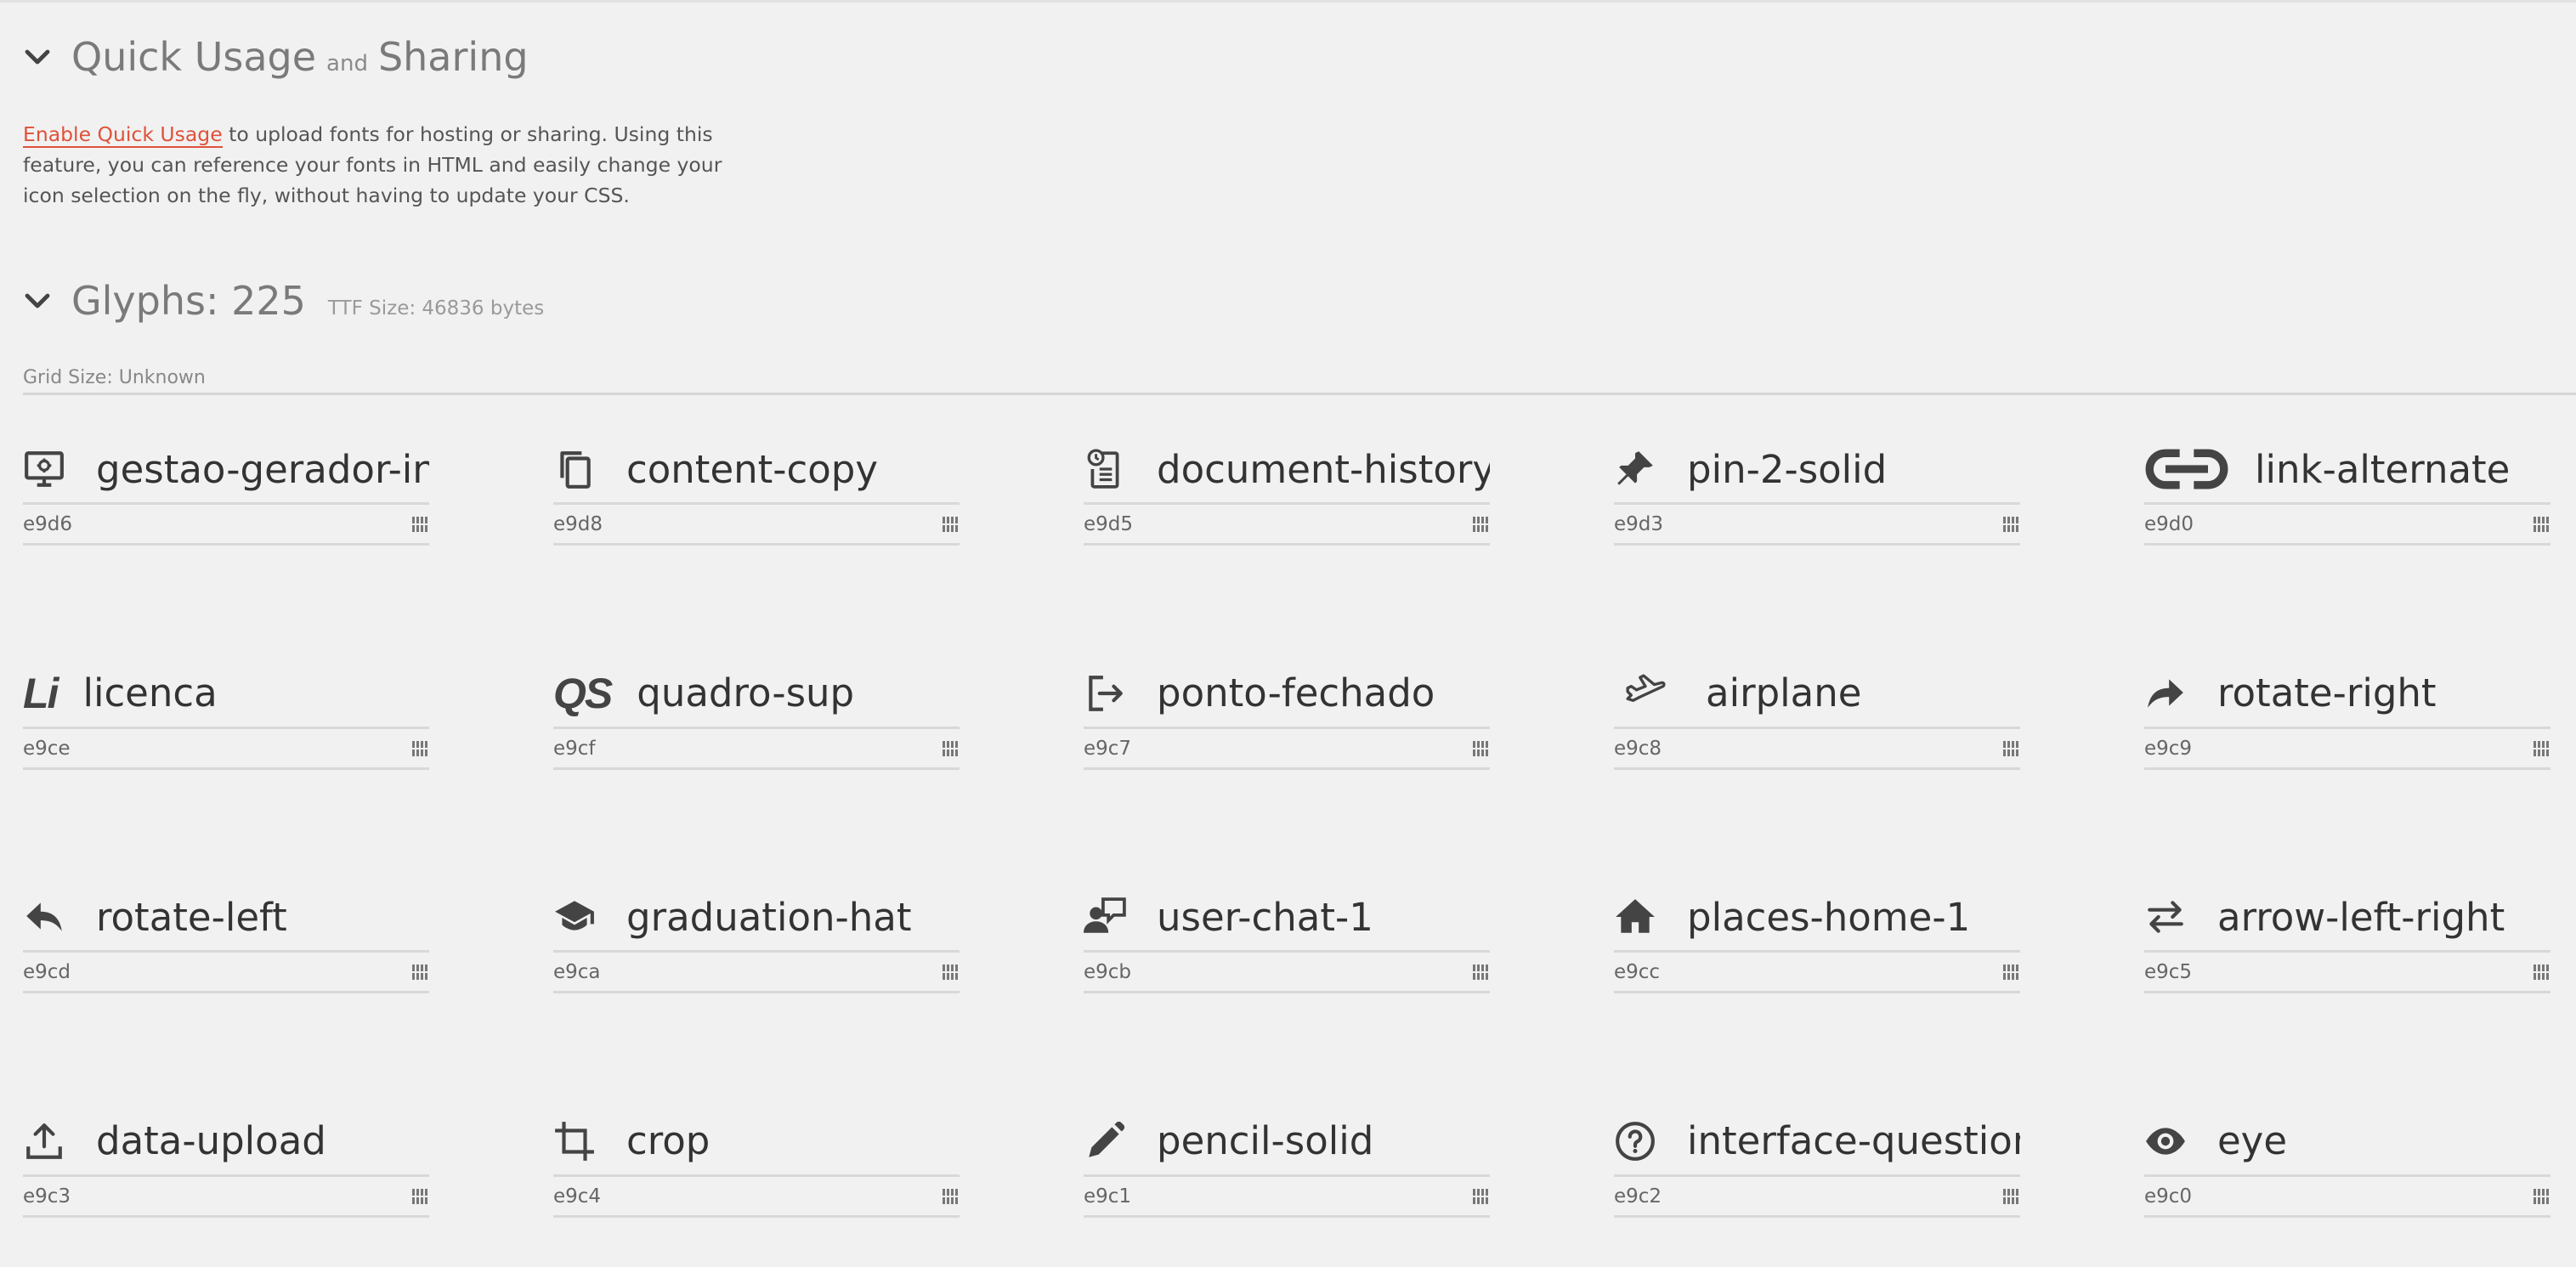 The height and width of the screenshot is (1267, 2576). What do you see at coordinates (47, 524) in the screenshot?
I see `glyph-code: e9d6` at bounding box center [47, 524].